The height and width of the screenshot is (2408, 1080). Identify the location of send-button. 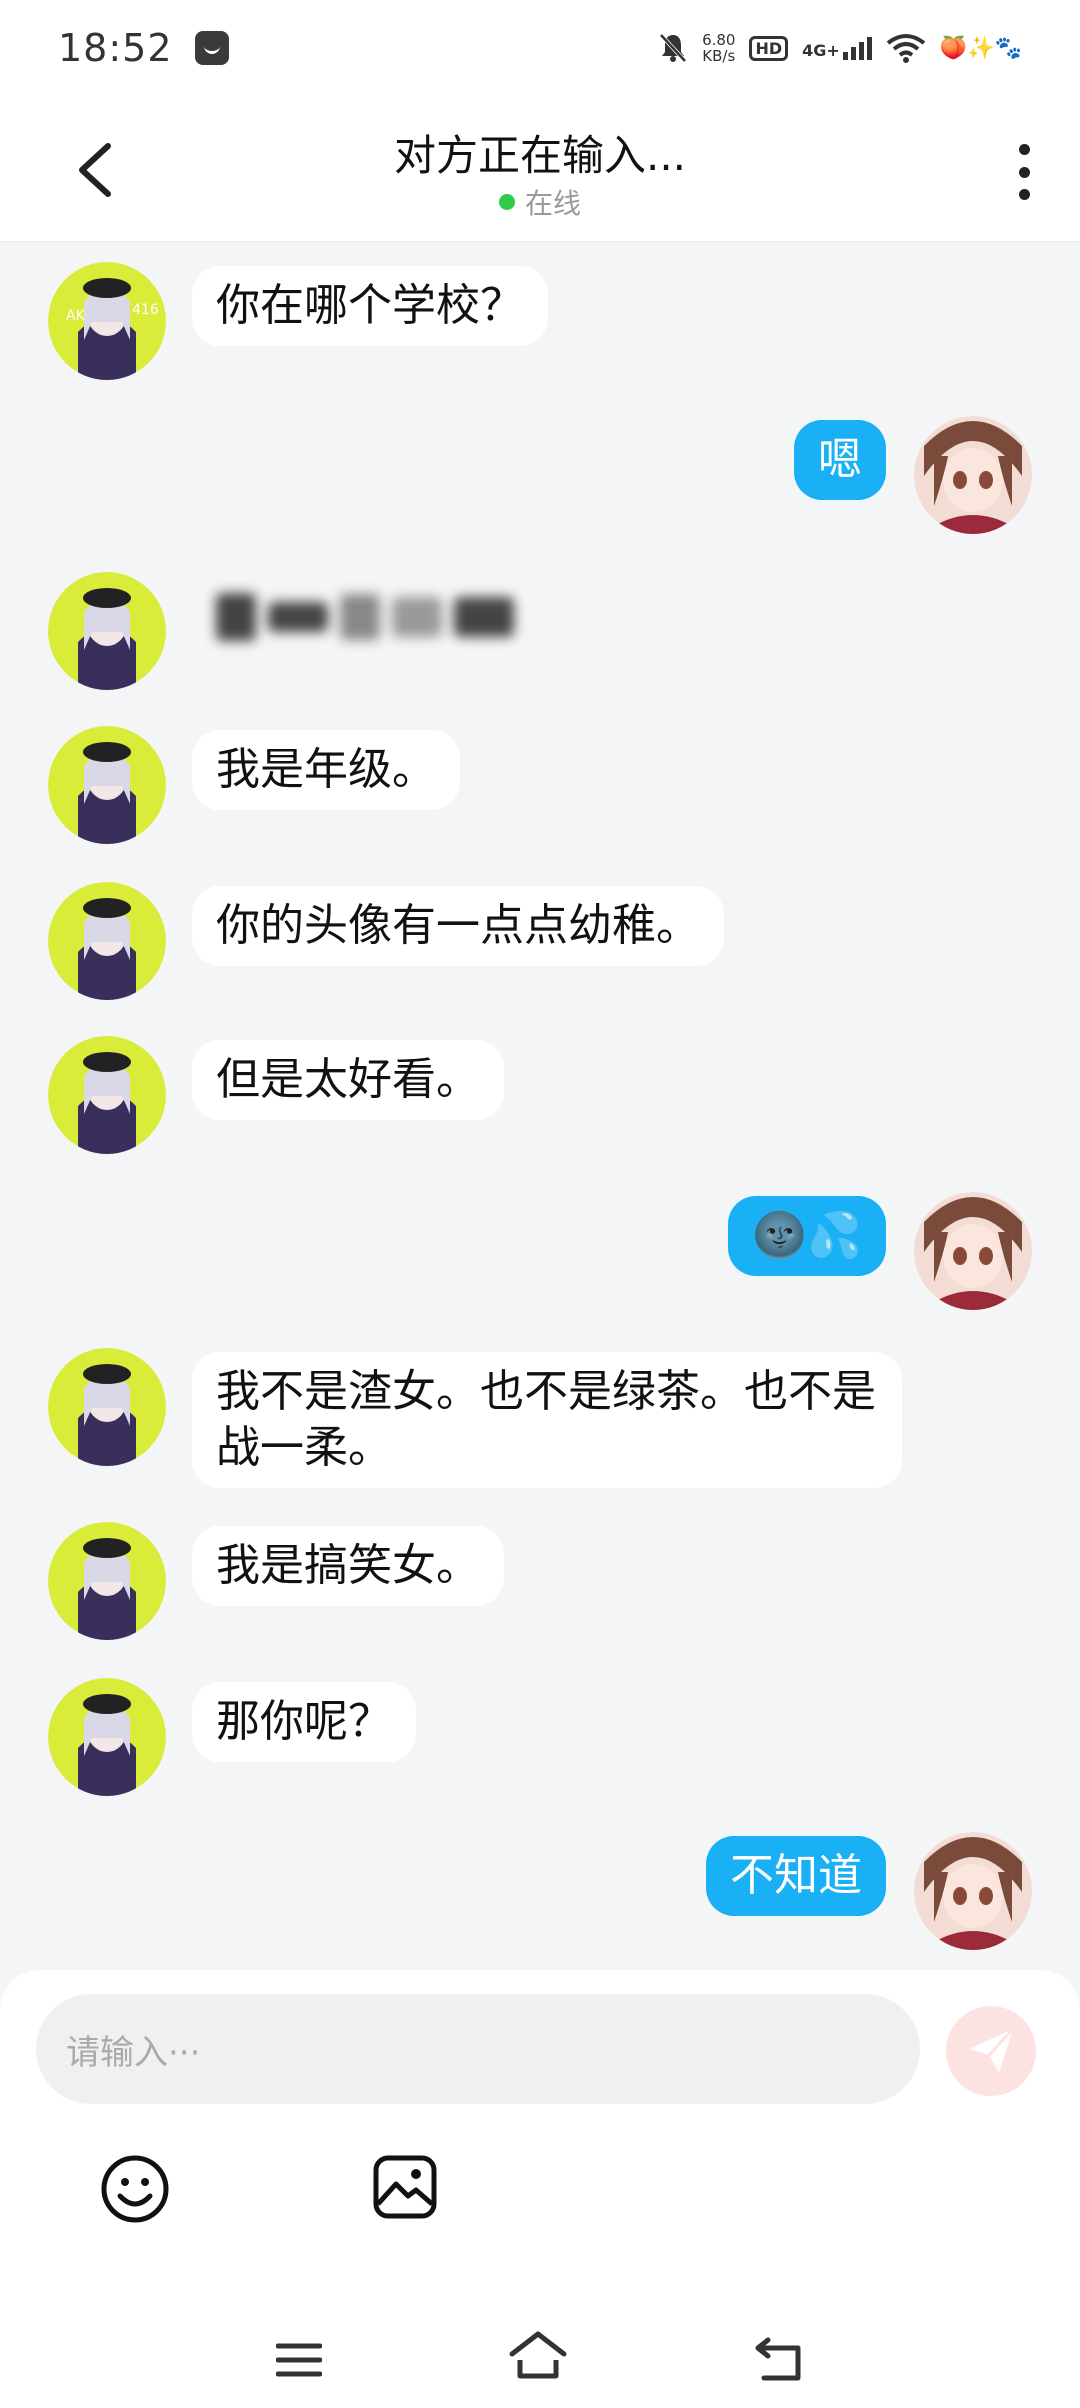
(991, 2051).